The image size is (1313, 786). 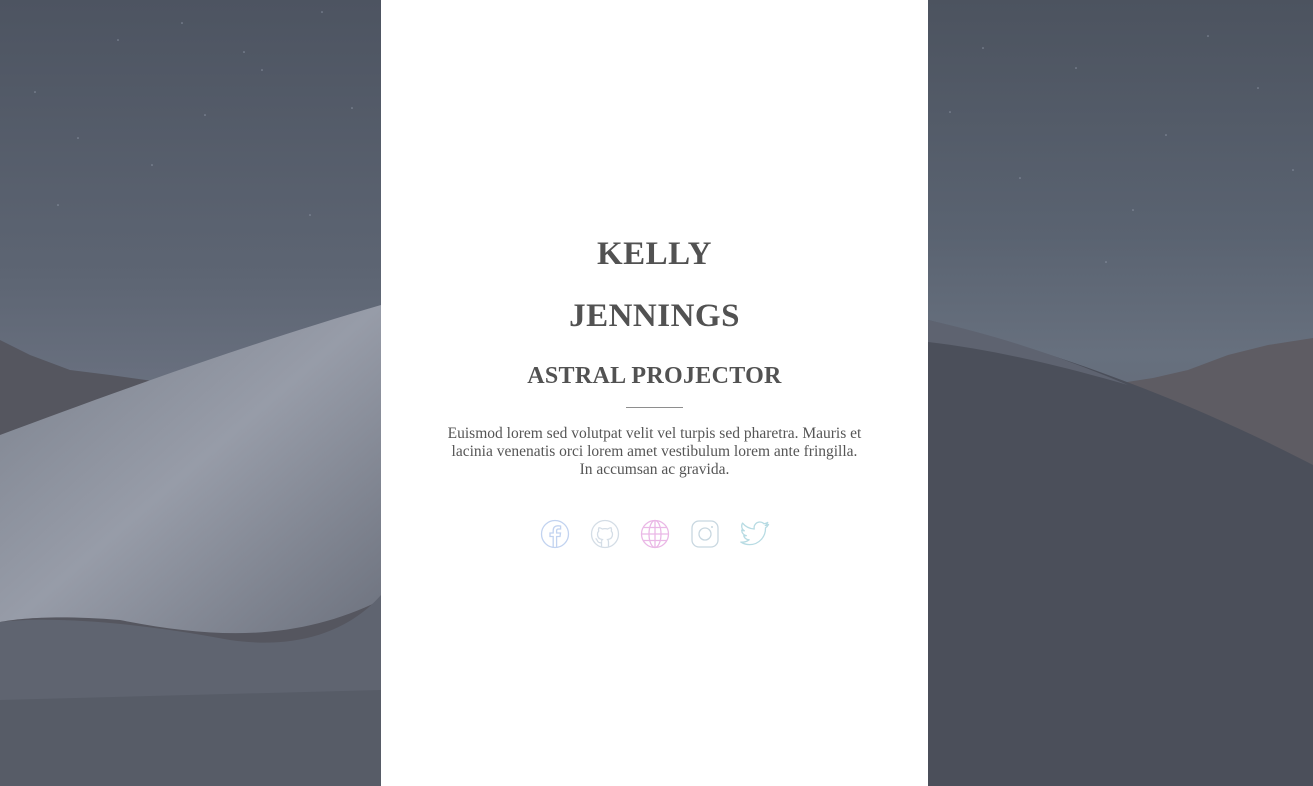 I want to click on first-name: KELLY, so click(x=654, y=254).